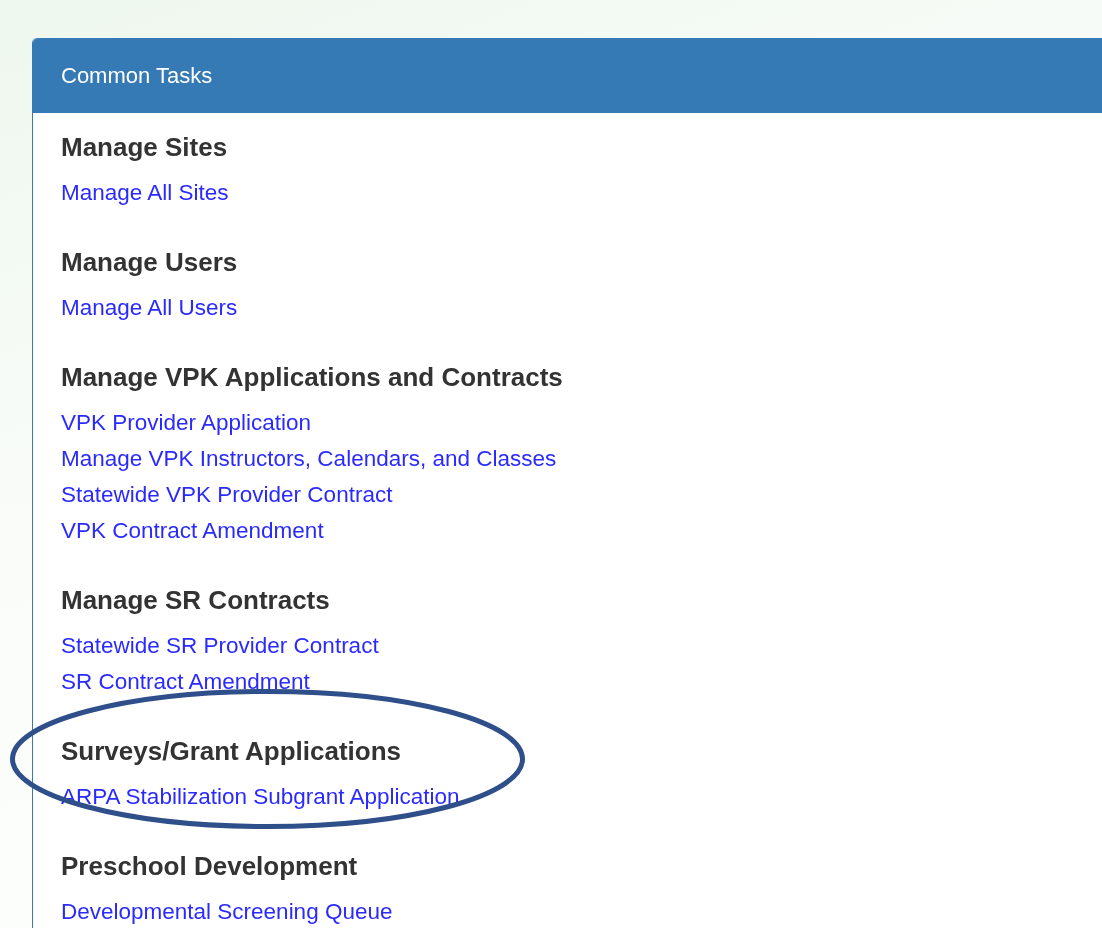  Describe the element at coordinates (186, 423) in the screenshot. I see `task-link: VPK Provider Application` at that location.